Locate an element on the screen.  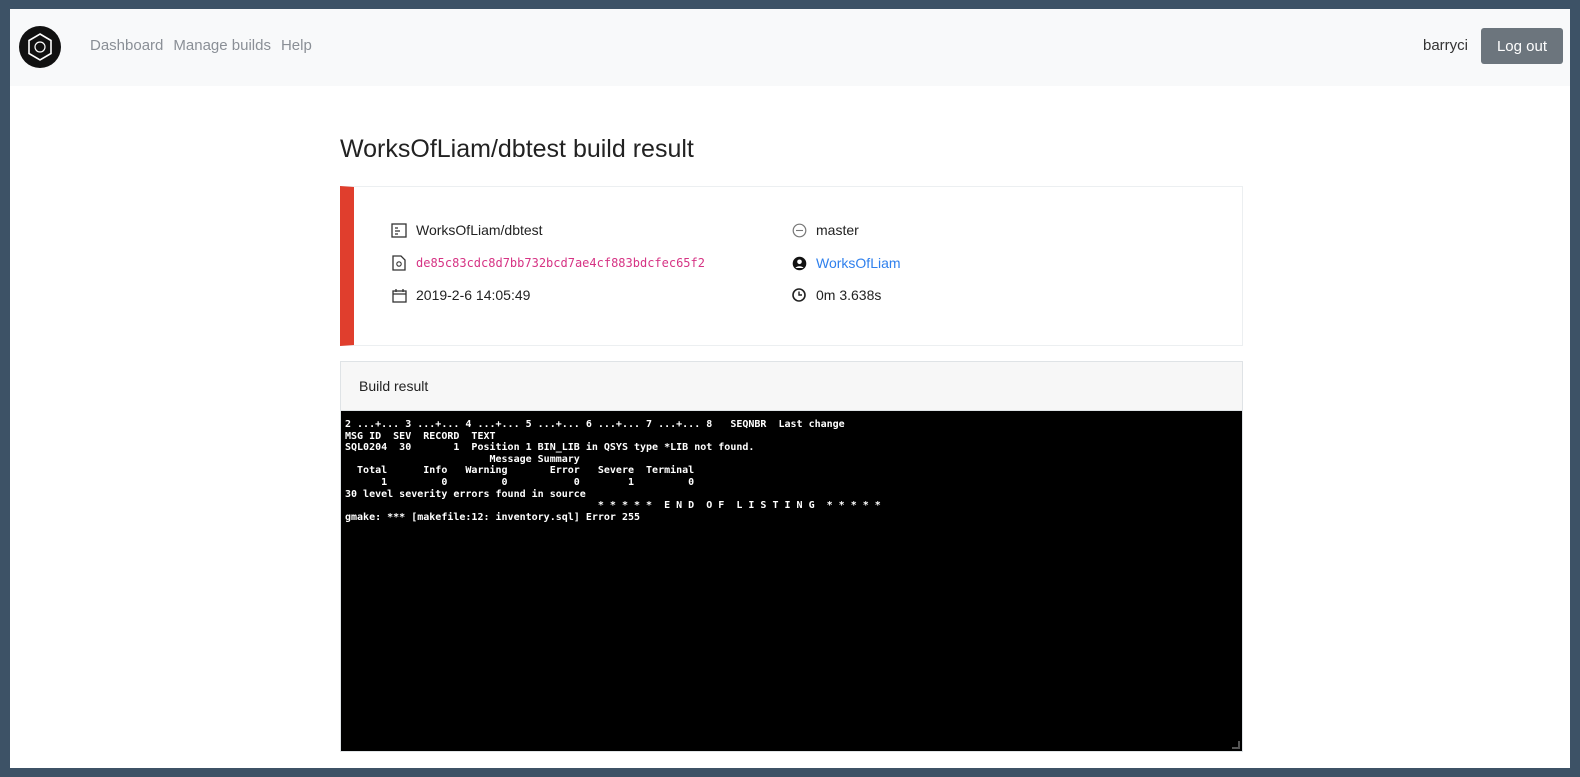
build-duration: 0m 3.638s is located at coordinates (849, 295).